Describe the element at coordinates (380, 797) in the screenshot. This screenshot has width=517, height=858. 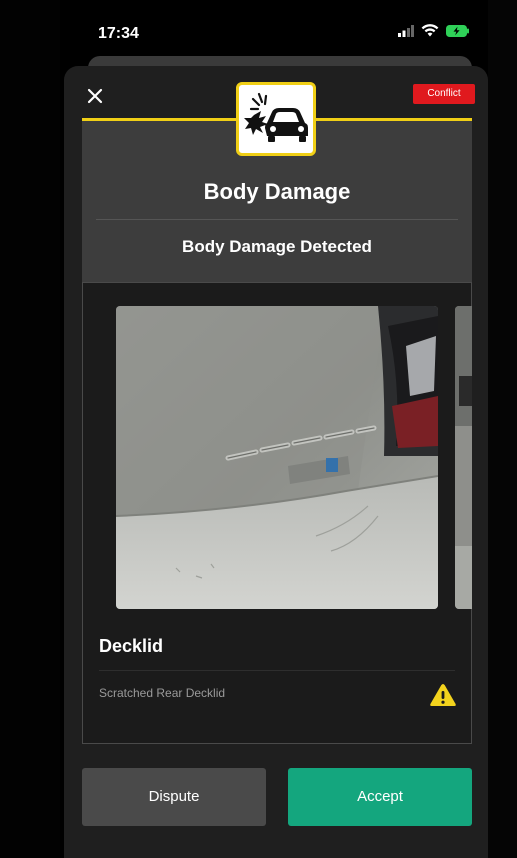
I see `accept-button: Accept` at that location.